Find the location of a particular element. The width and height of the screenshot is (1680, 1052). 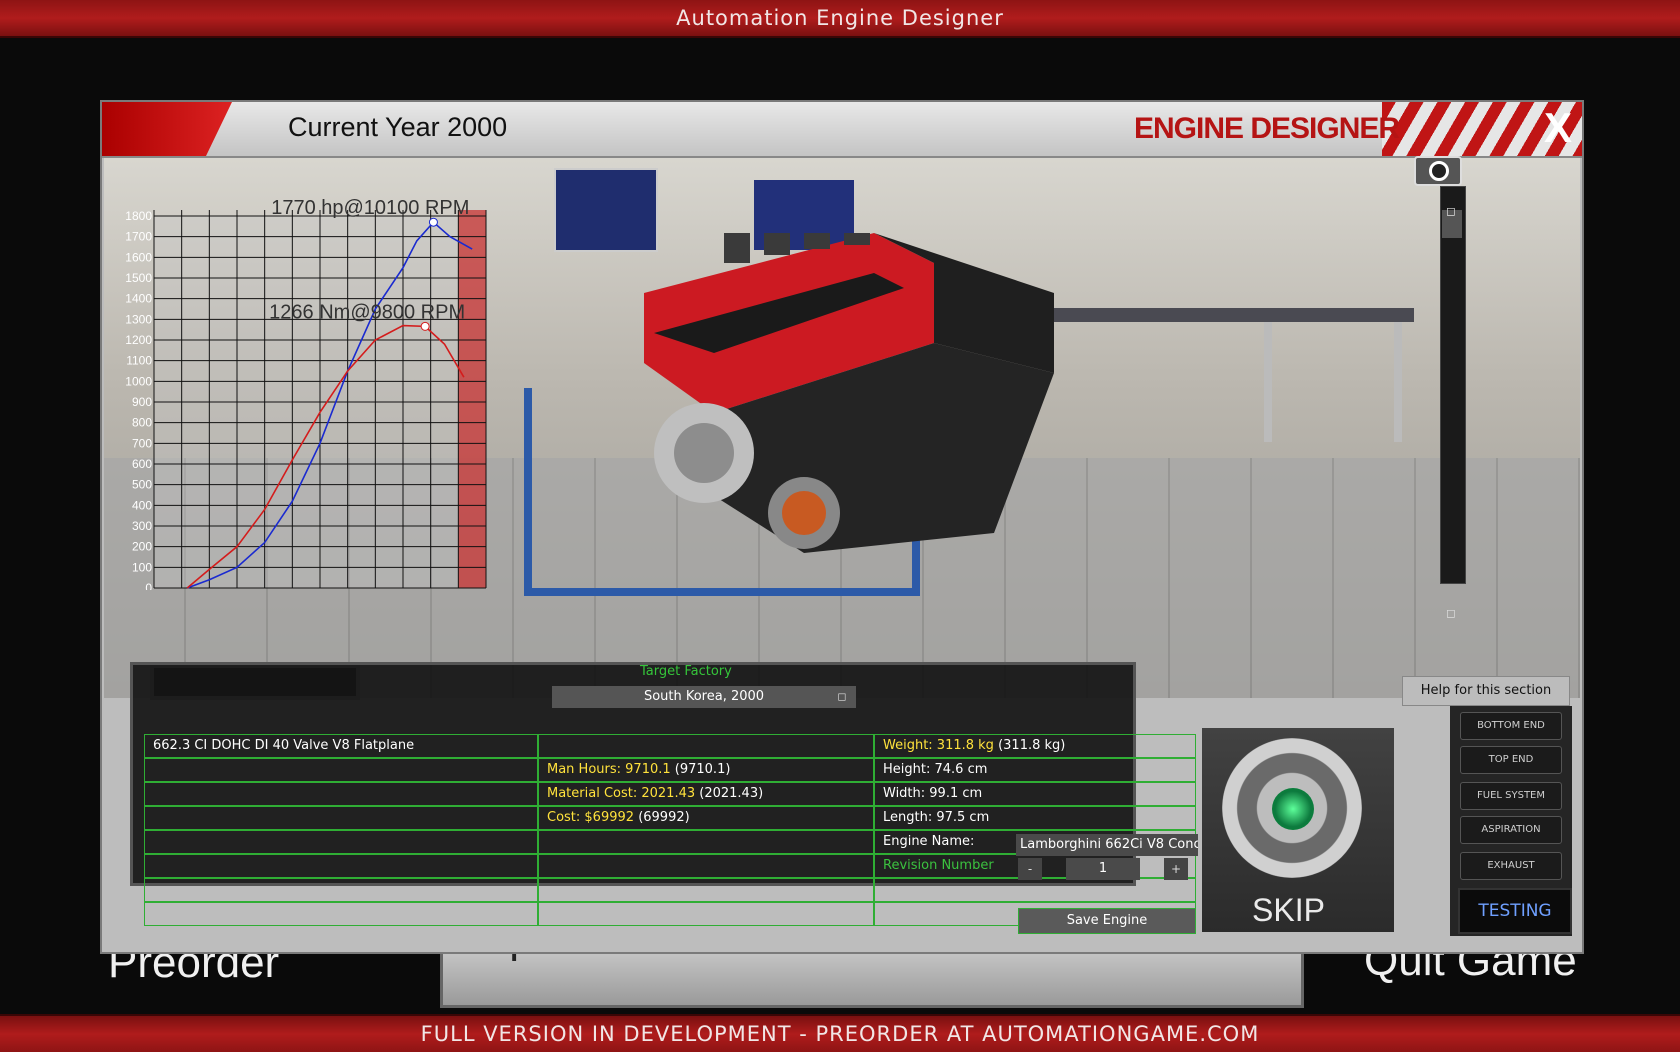

engine-description: 662.3 CI DOHC DI 40 Valve V8 Flatplane is located at coordinates (341, 746).